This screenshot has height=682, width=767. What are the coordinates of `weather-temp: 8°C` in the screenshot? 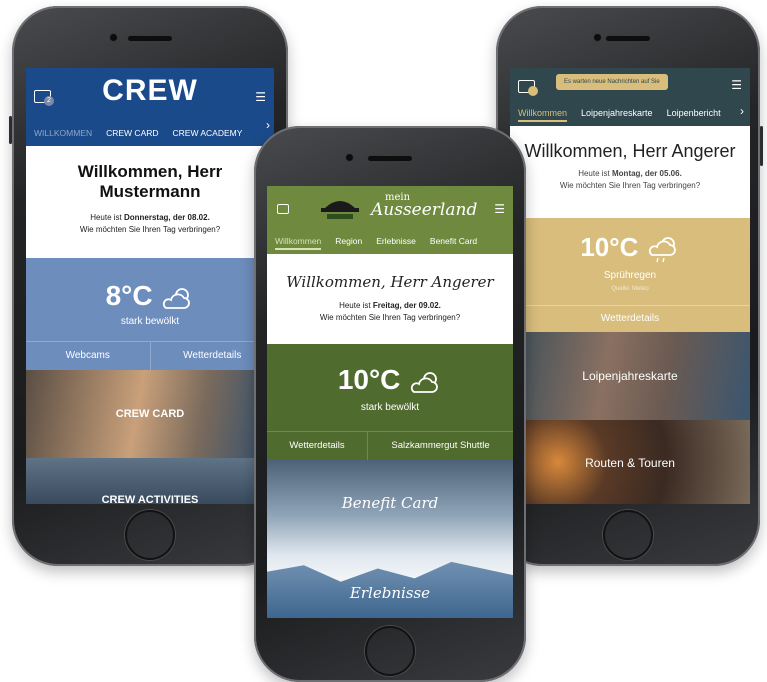 It's located at (150, 296).